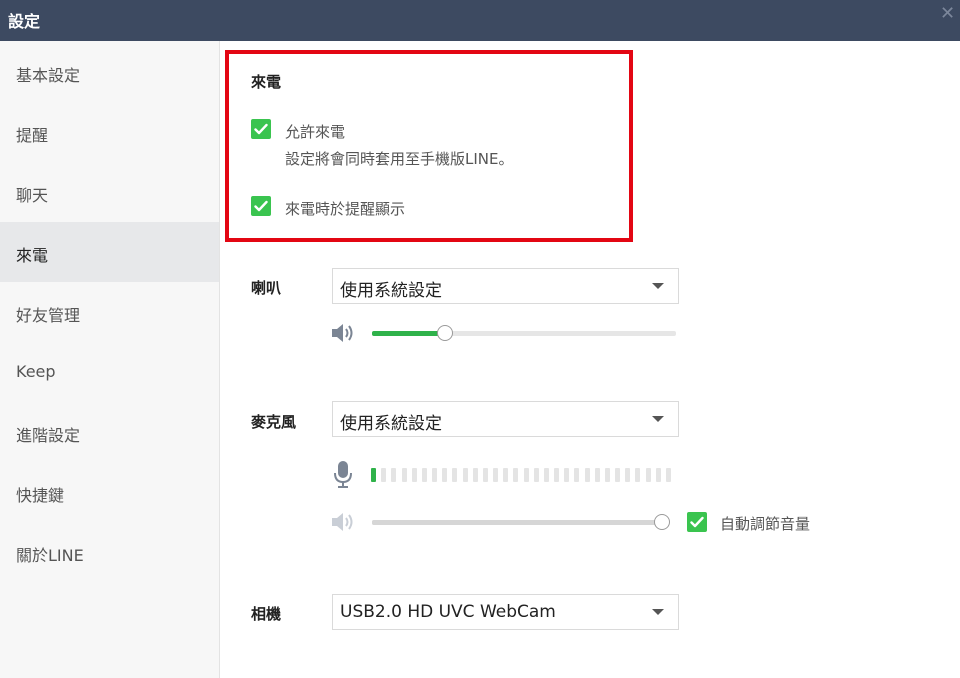 The width and height of the screenshot is (960, 678). I want to click on microphone-level-meter, so click(523, 475).